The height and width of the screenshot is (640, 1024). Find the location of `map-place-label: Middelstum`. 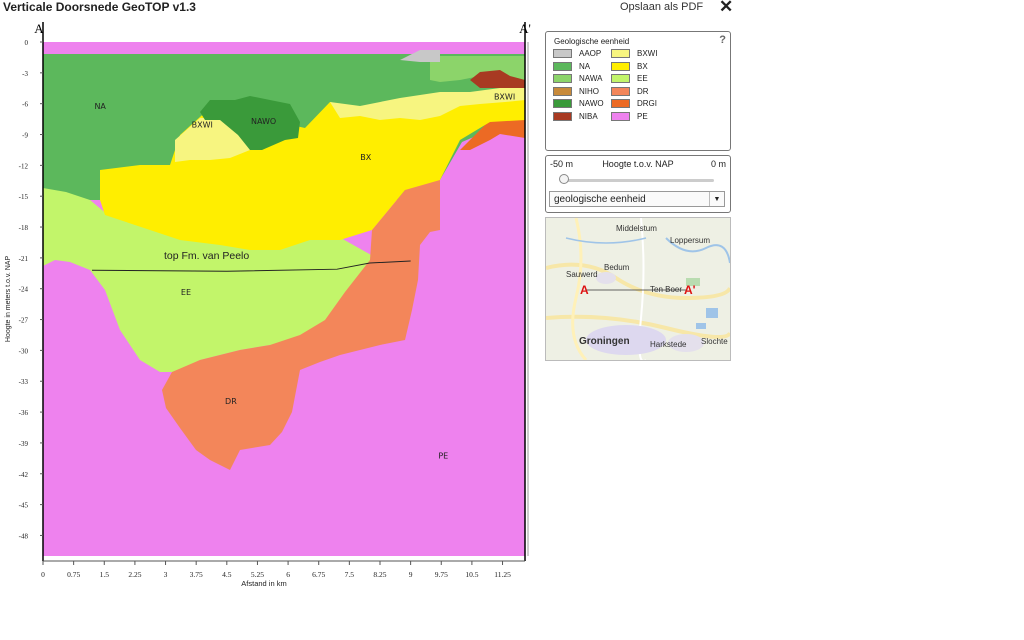

map-place-label: Middelstum is located at coordinates (636, 228).